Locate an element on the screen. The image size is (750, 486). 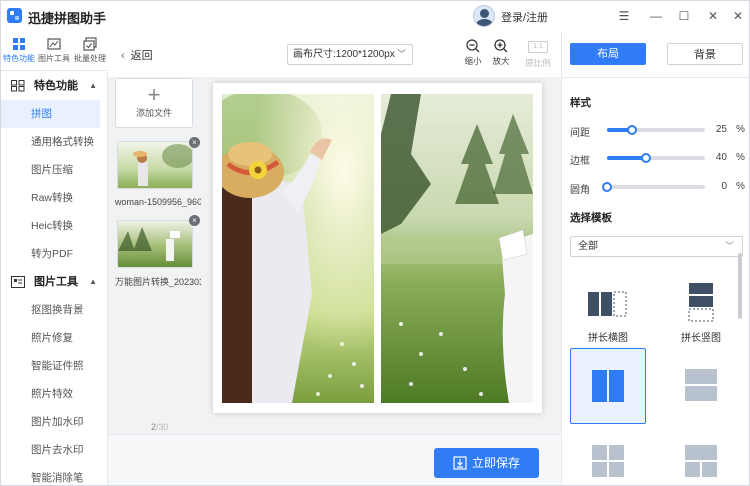
style-section-title: 样式 is located at coordinates (580, 103).